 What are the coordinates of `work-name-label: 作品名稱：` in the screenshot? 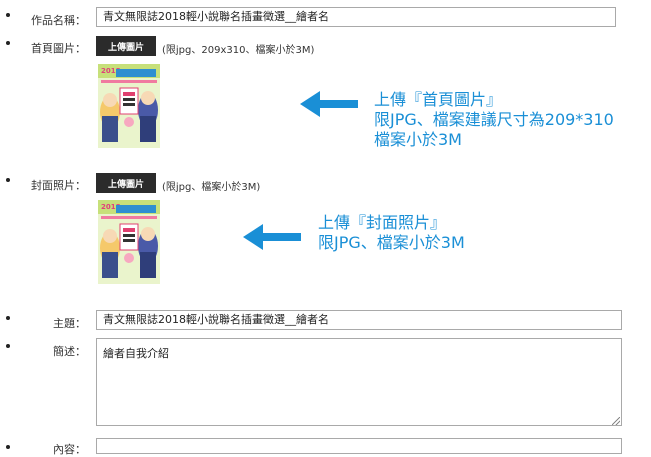 It's located at (58, 21).